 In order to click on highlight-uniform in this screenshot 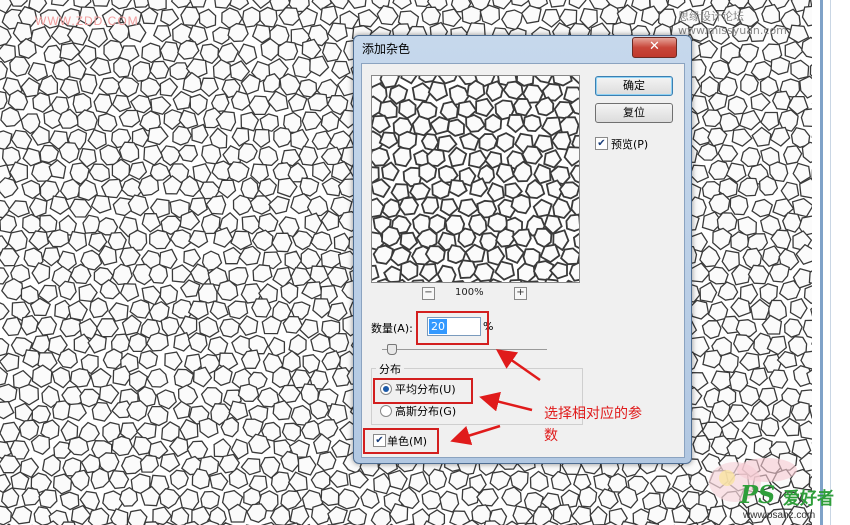, I will do `click(423, 391)`.